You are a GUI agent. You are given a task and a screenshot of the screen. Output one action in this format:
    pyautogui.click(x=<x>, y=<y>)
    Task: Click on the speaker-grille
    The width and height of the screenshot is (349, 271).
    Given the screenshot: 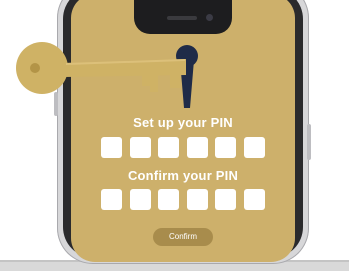 What is the action you would take?
    pyautogui.click(x=182, y=18)
    